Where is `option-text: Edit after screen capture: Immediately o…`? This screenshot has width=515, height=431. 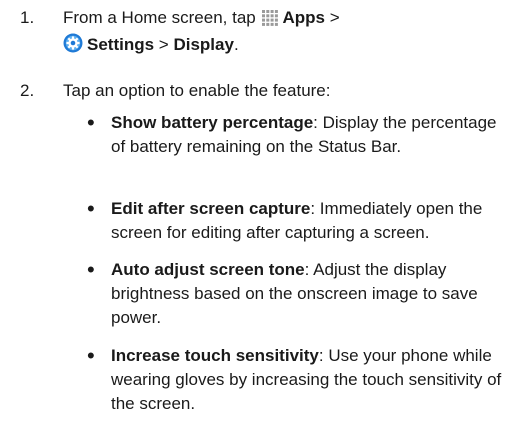 option-text: Edit after screen capture: Immediately o… is located at coordinates (308, 221).